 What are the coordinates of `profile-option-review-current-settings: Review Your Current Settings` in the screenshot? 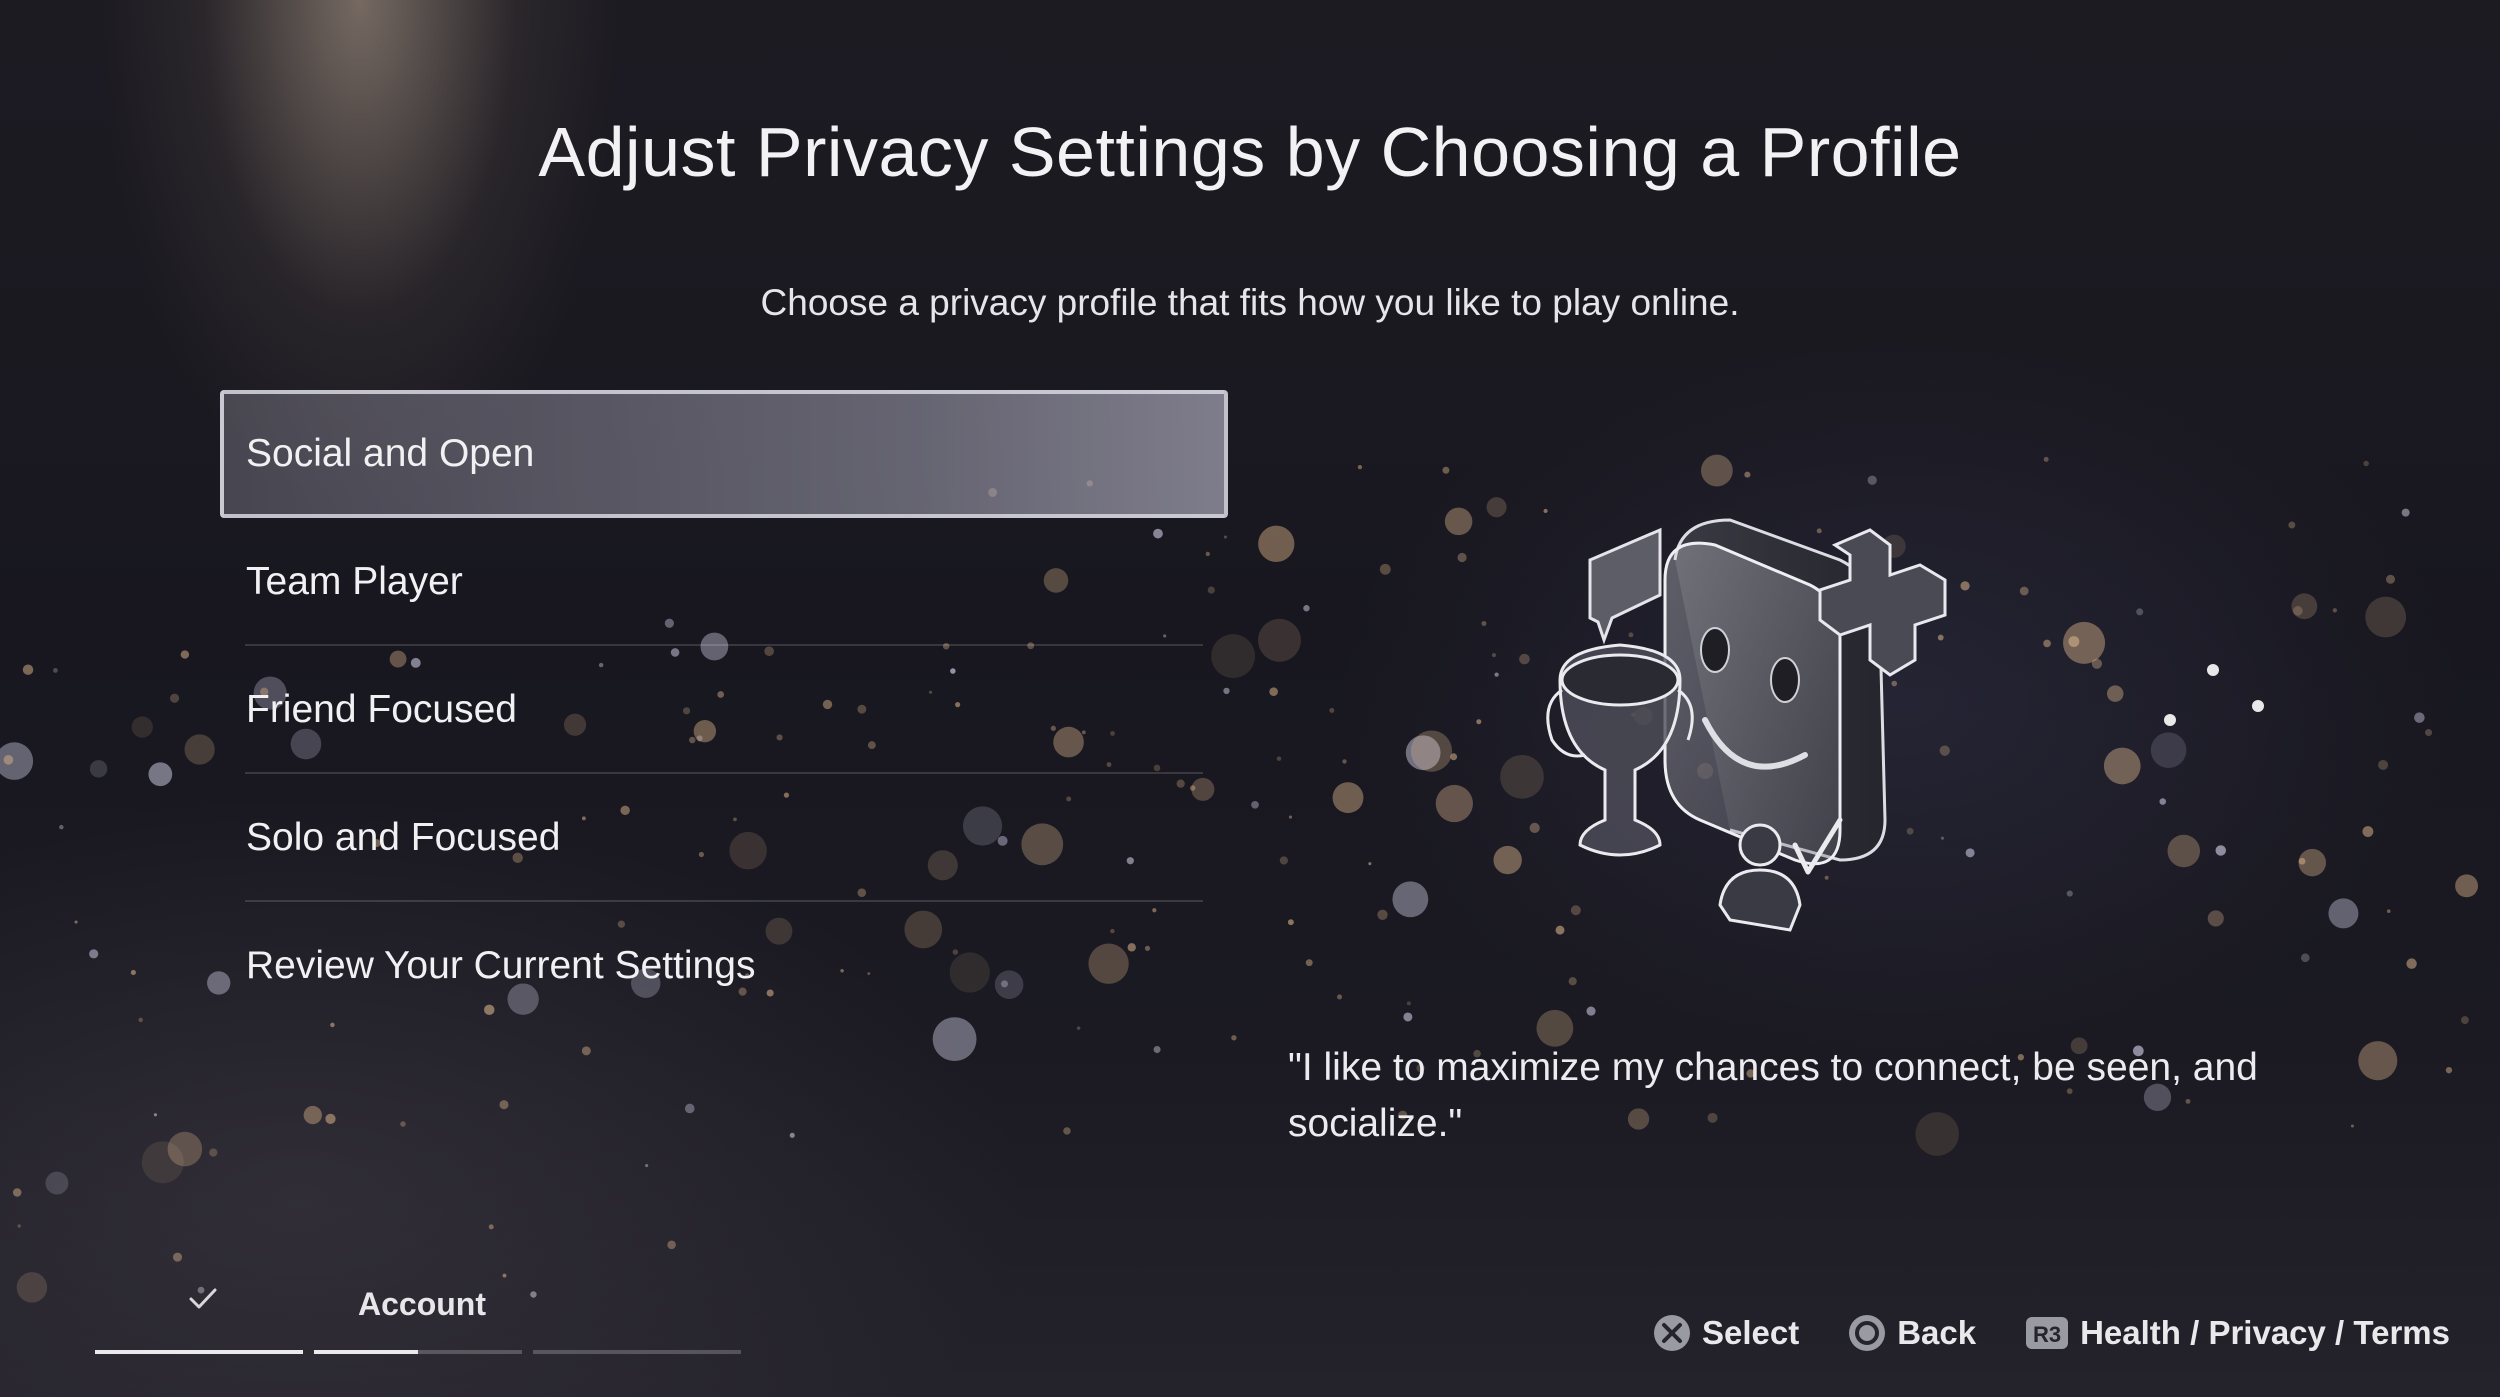 It's located at (724, 966).